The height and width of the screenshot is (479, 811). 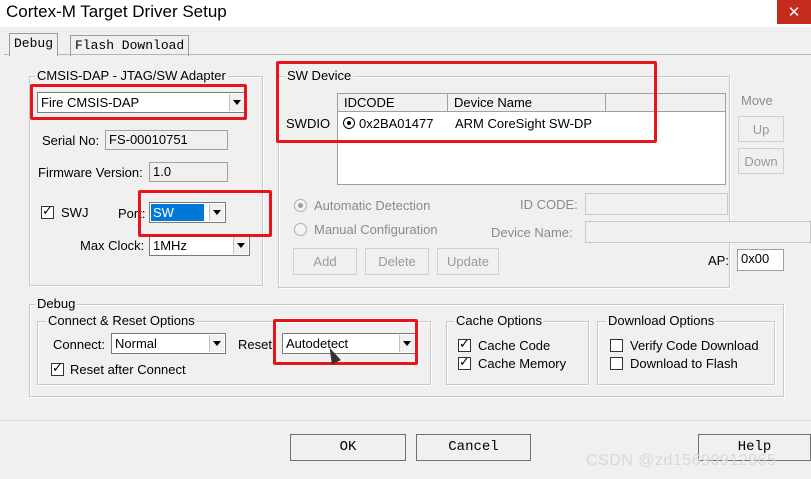 What do you see at coordinates (760, 260) in the screenshot?
I see `ap-input: 0x00` at bounding box center [760, 260].